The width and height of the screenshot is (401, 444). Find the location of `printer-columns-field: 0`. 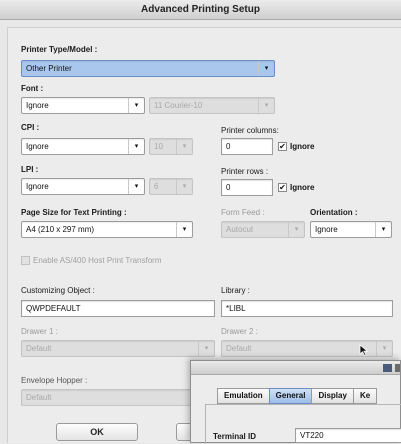

printer-columns-field: 0 is located at coordinates (247, 146).